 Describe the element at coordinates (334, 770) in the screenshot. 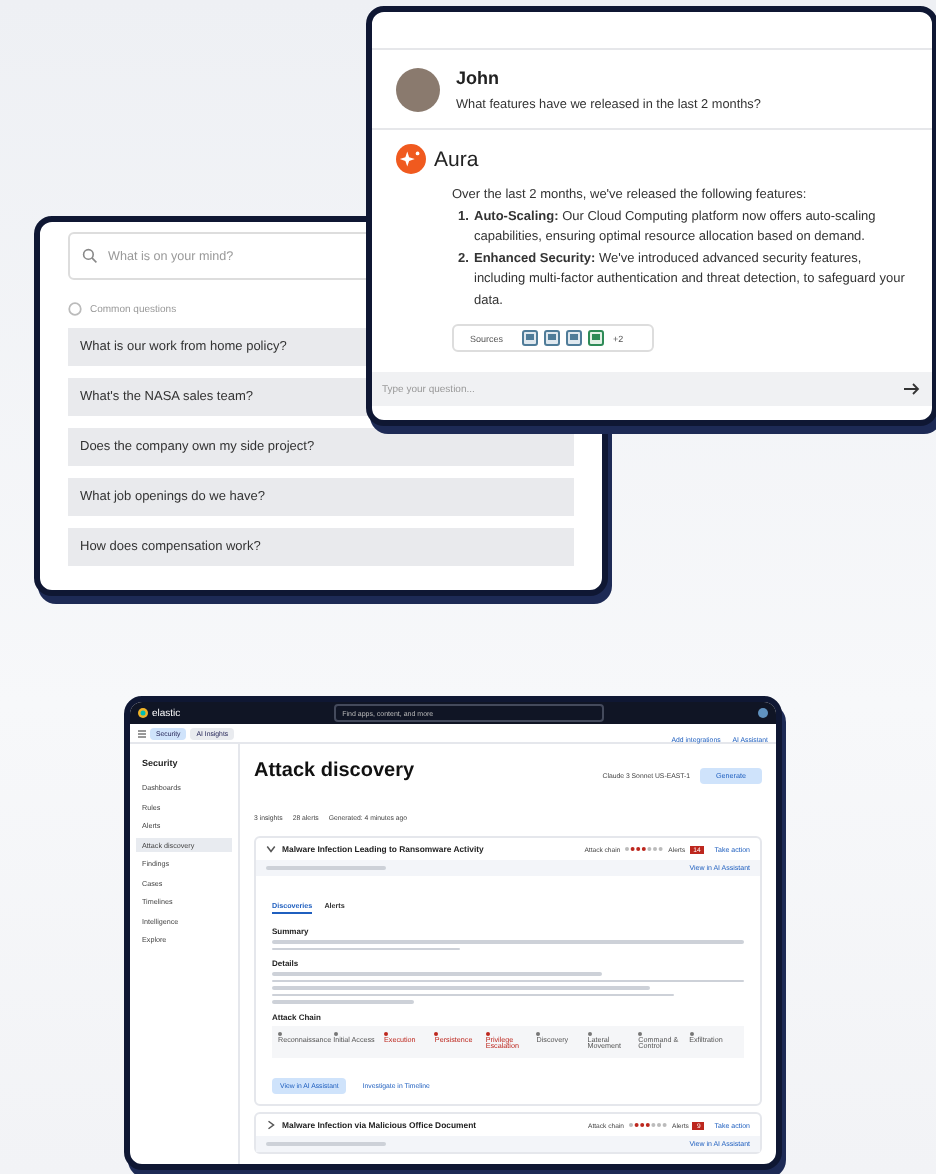

I see `page-title: Attack discovery` at that location.